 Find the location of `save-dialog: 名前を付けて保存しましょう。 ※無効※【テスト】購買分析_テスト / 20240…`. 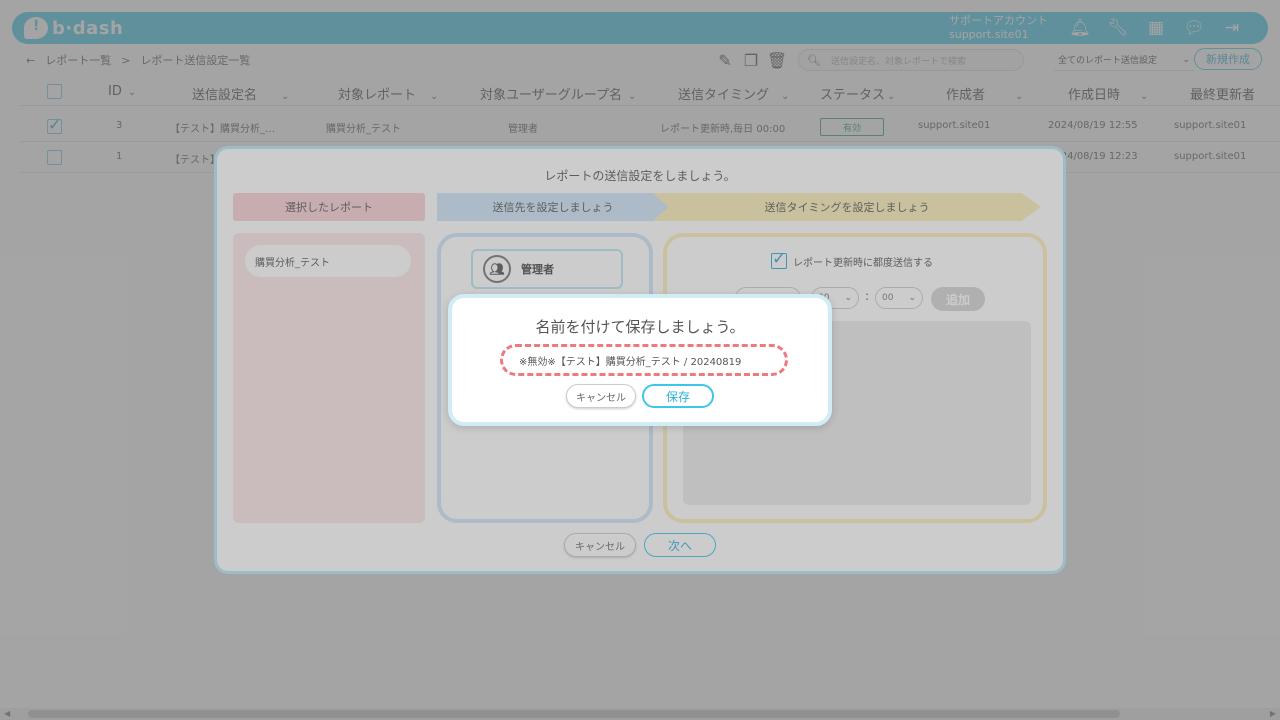

save-dialog: 名前を付けて保存しましょう。 ※無効※【テスト】購買分析_テスト / 20240… is located at coordinates (640, 360).